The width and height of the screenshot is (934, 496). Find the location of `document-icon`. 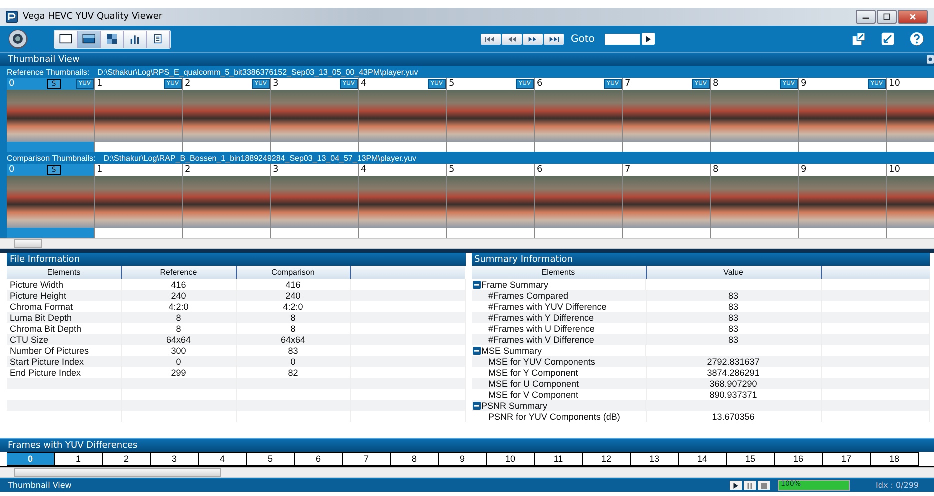

document-icon is located at coordinates (158, 39).